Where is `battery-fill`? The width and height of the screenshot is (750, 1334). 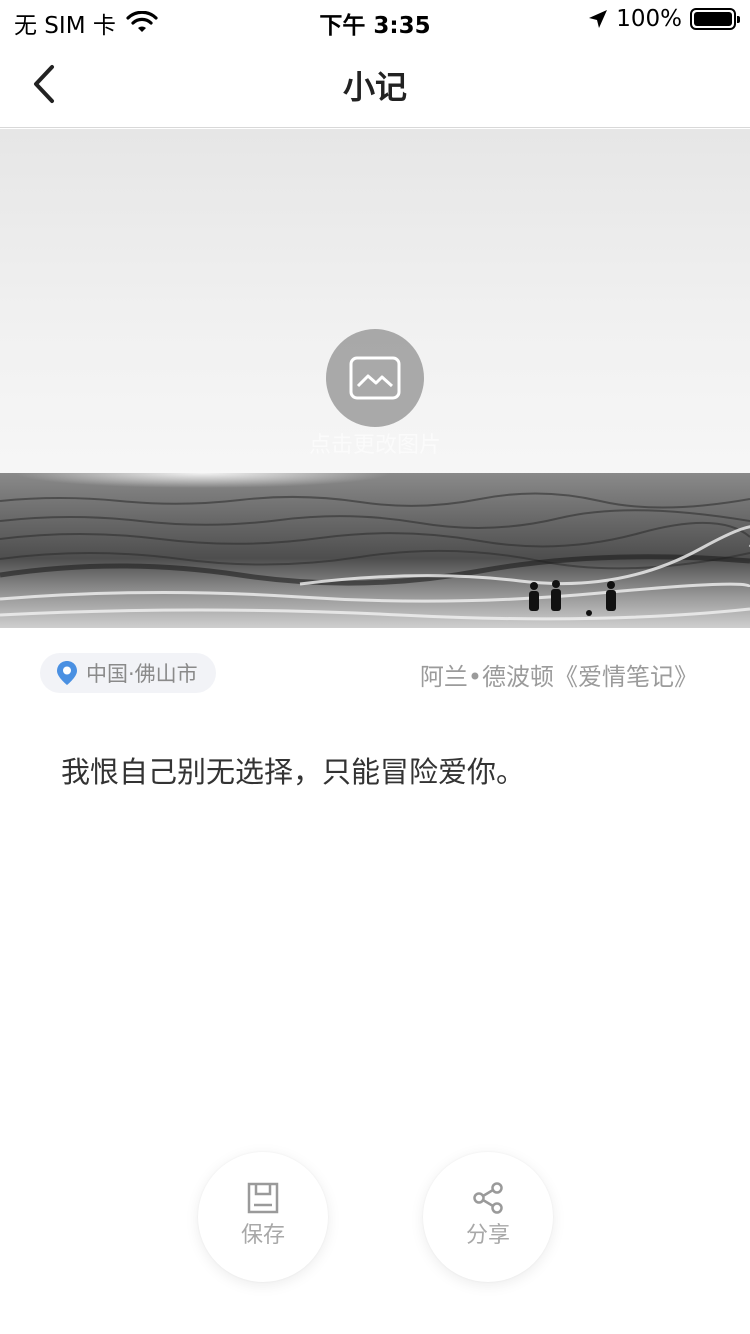 battery-fill is located at coordinates (713, 19).